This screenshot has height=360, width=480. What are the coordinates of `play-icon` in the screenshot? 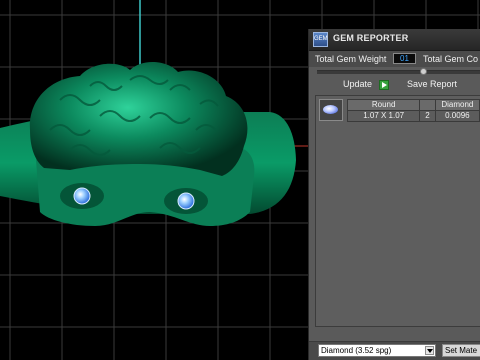 It's located at (384, 85).